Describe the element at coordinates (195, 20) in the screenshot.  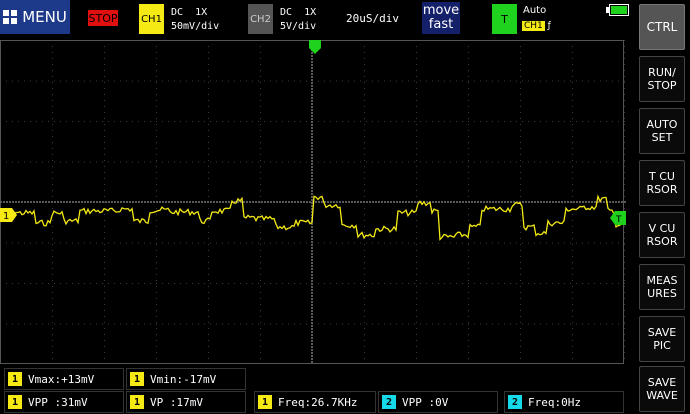
I see `ch1-settings: DC 1X 50mV/div` at that location.